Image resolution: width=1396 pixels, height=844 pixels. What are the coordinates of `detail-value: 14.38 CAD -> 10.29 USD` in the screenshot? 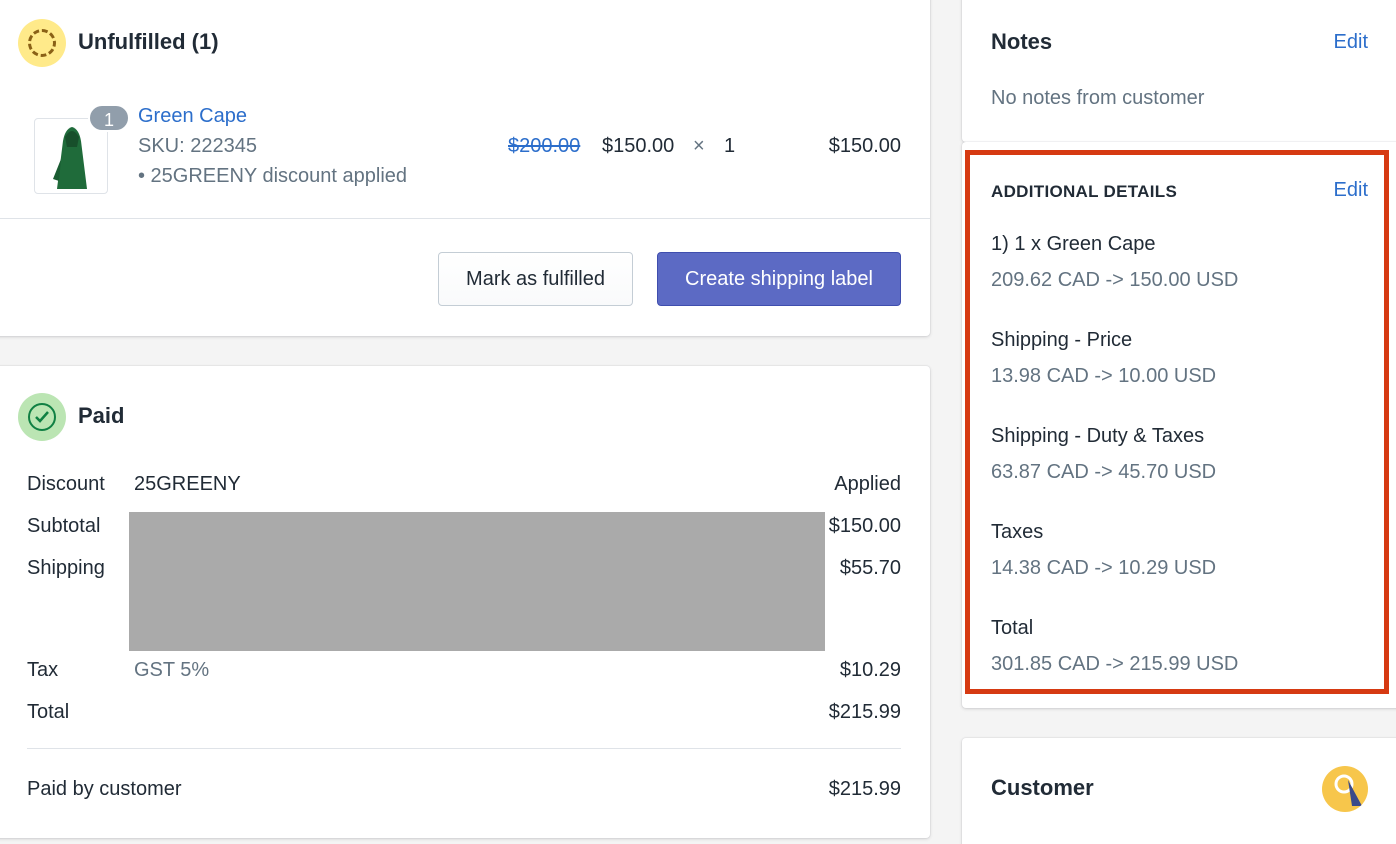 It's located at (1104, 568).